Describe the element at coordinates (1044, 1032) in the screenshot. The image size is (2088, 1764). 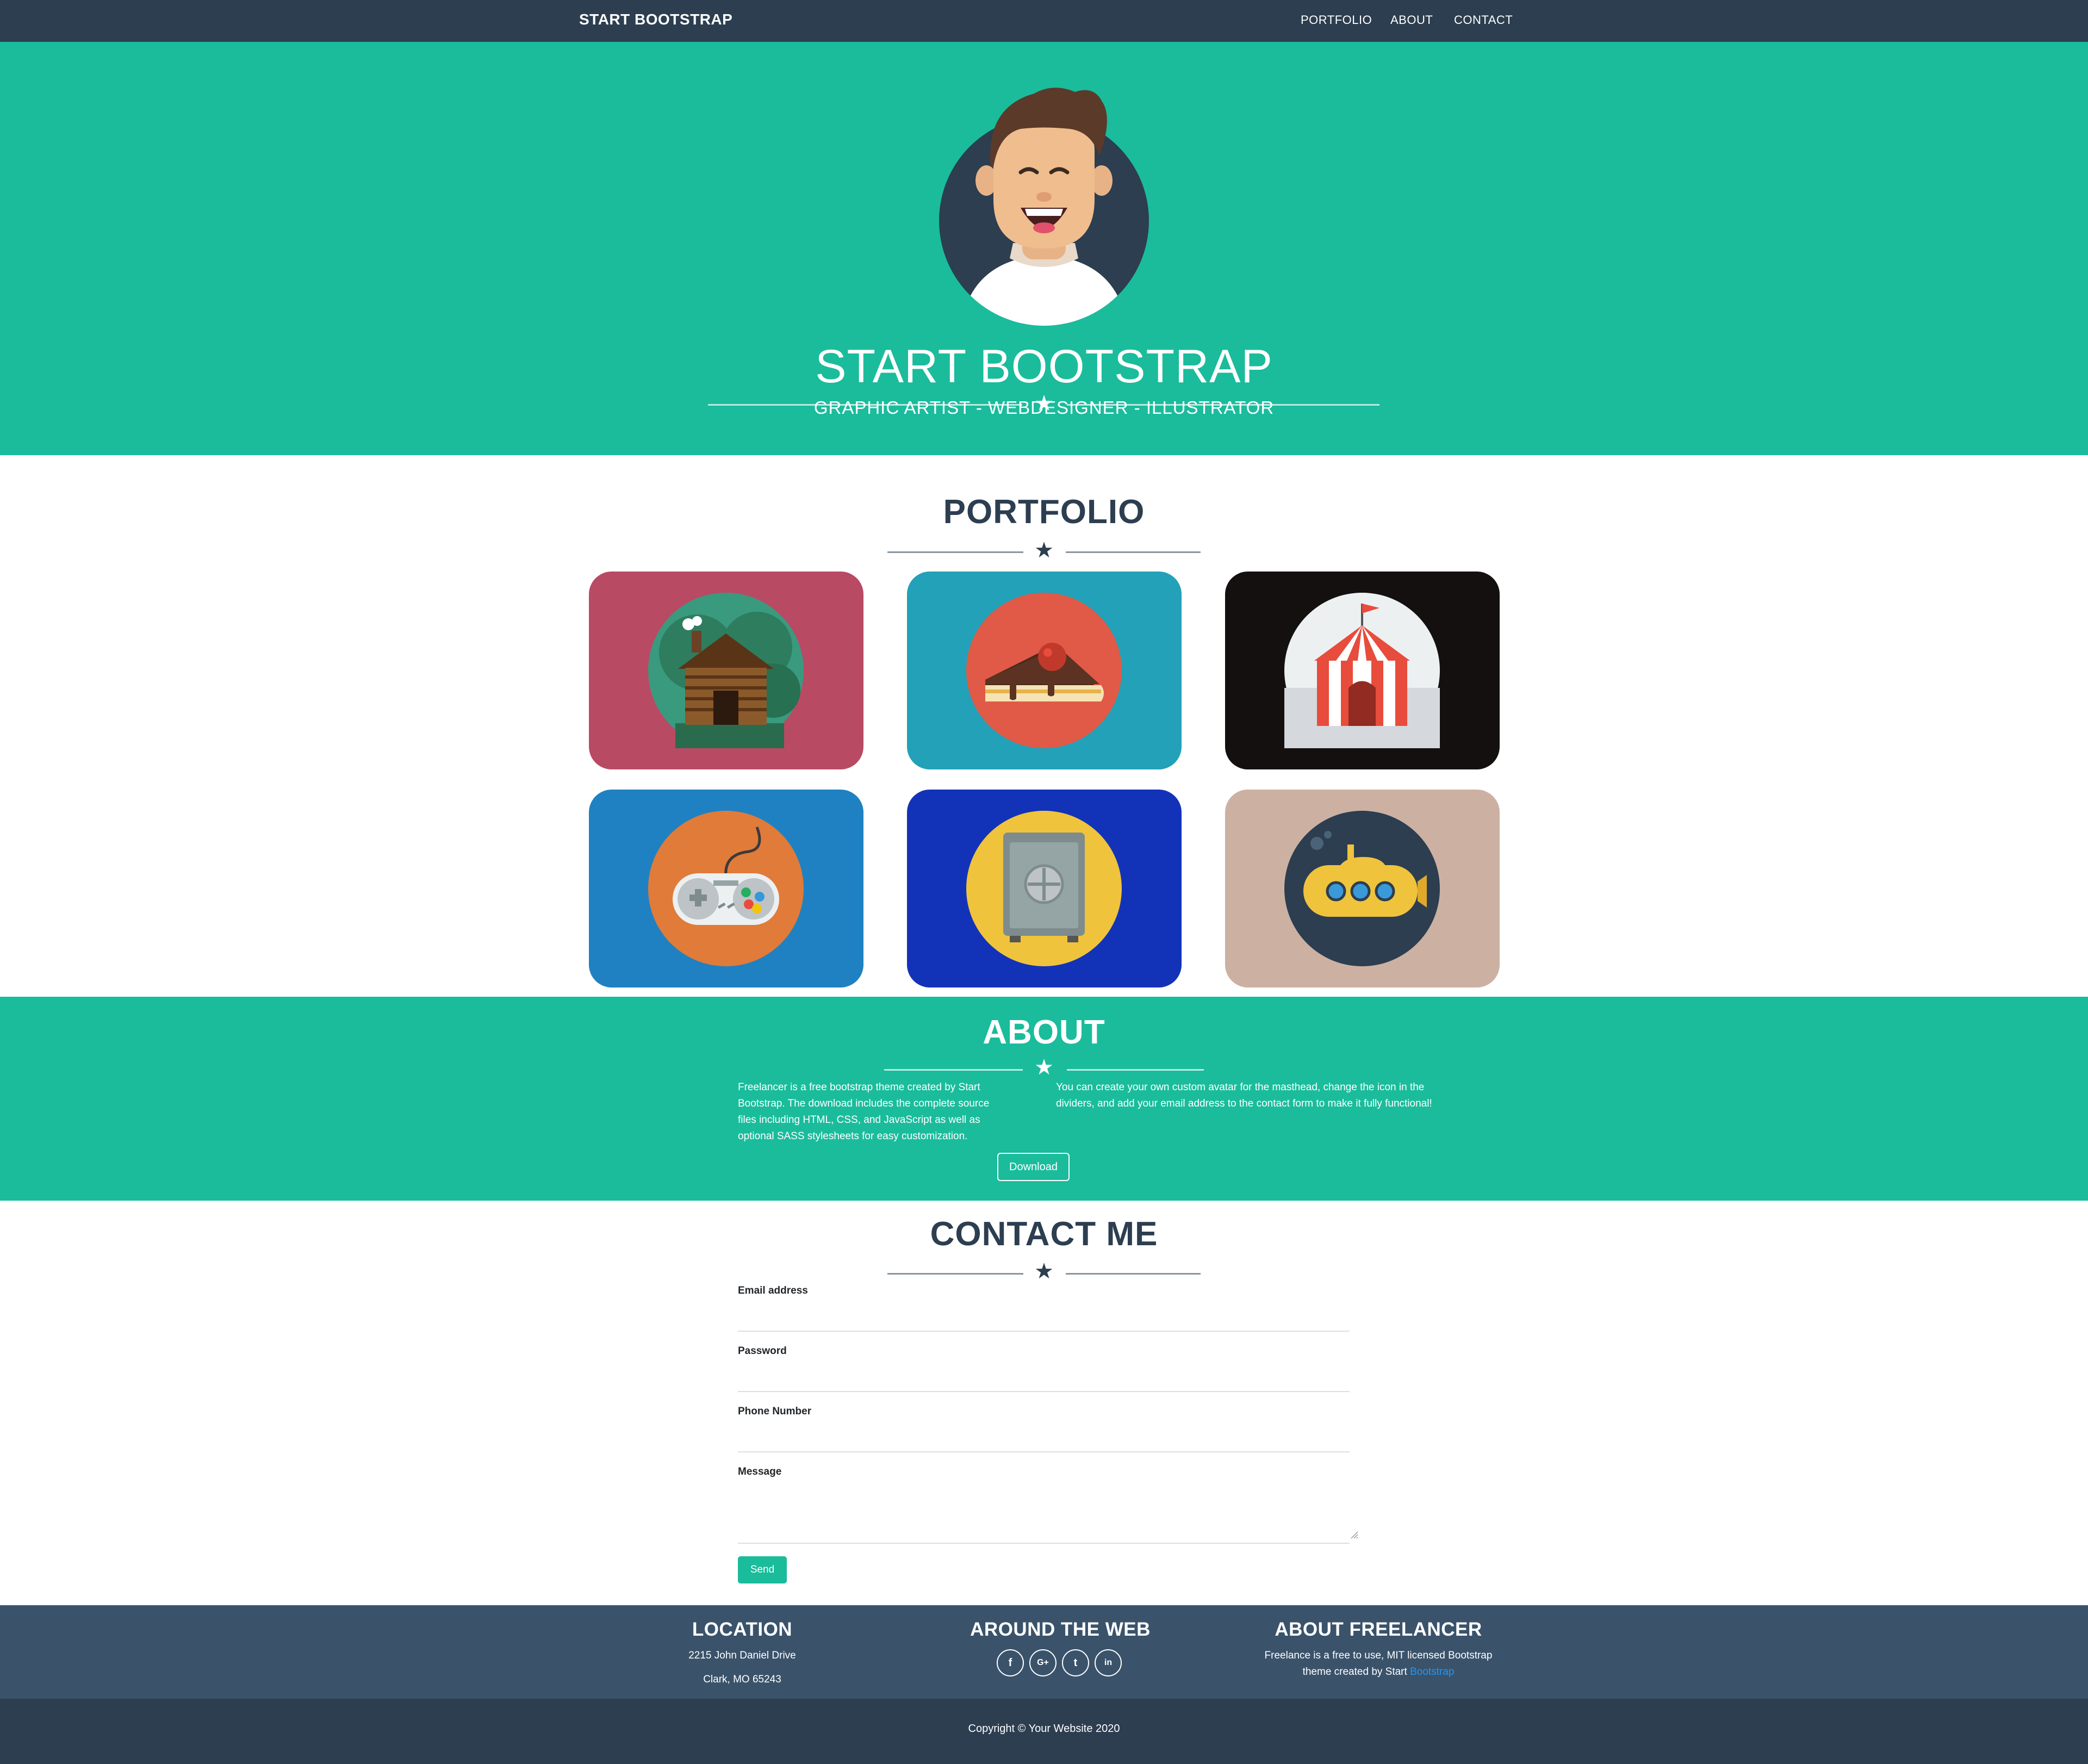
I see `about-title: ABOUT` at that location.